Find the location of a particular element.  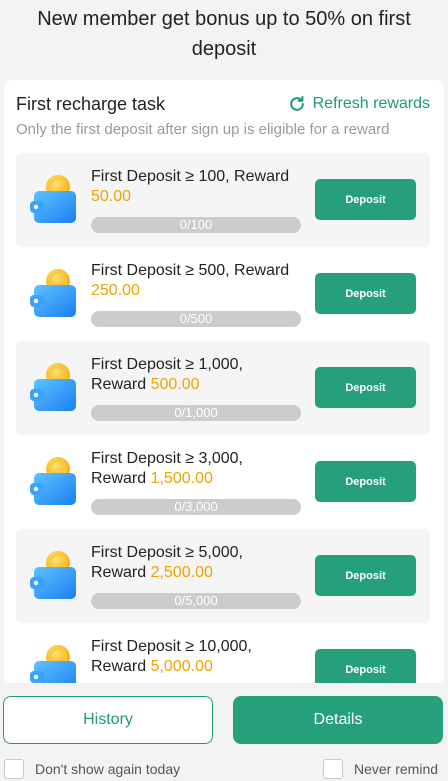

task-reward-amount: 50.00 is located at coordinates (111, 196).